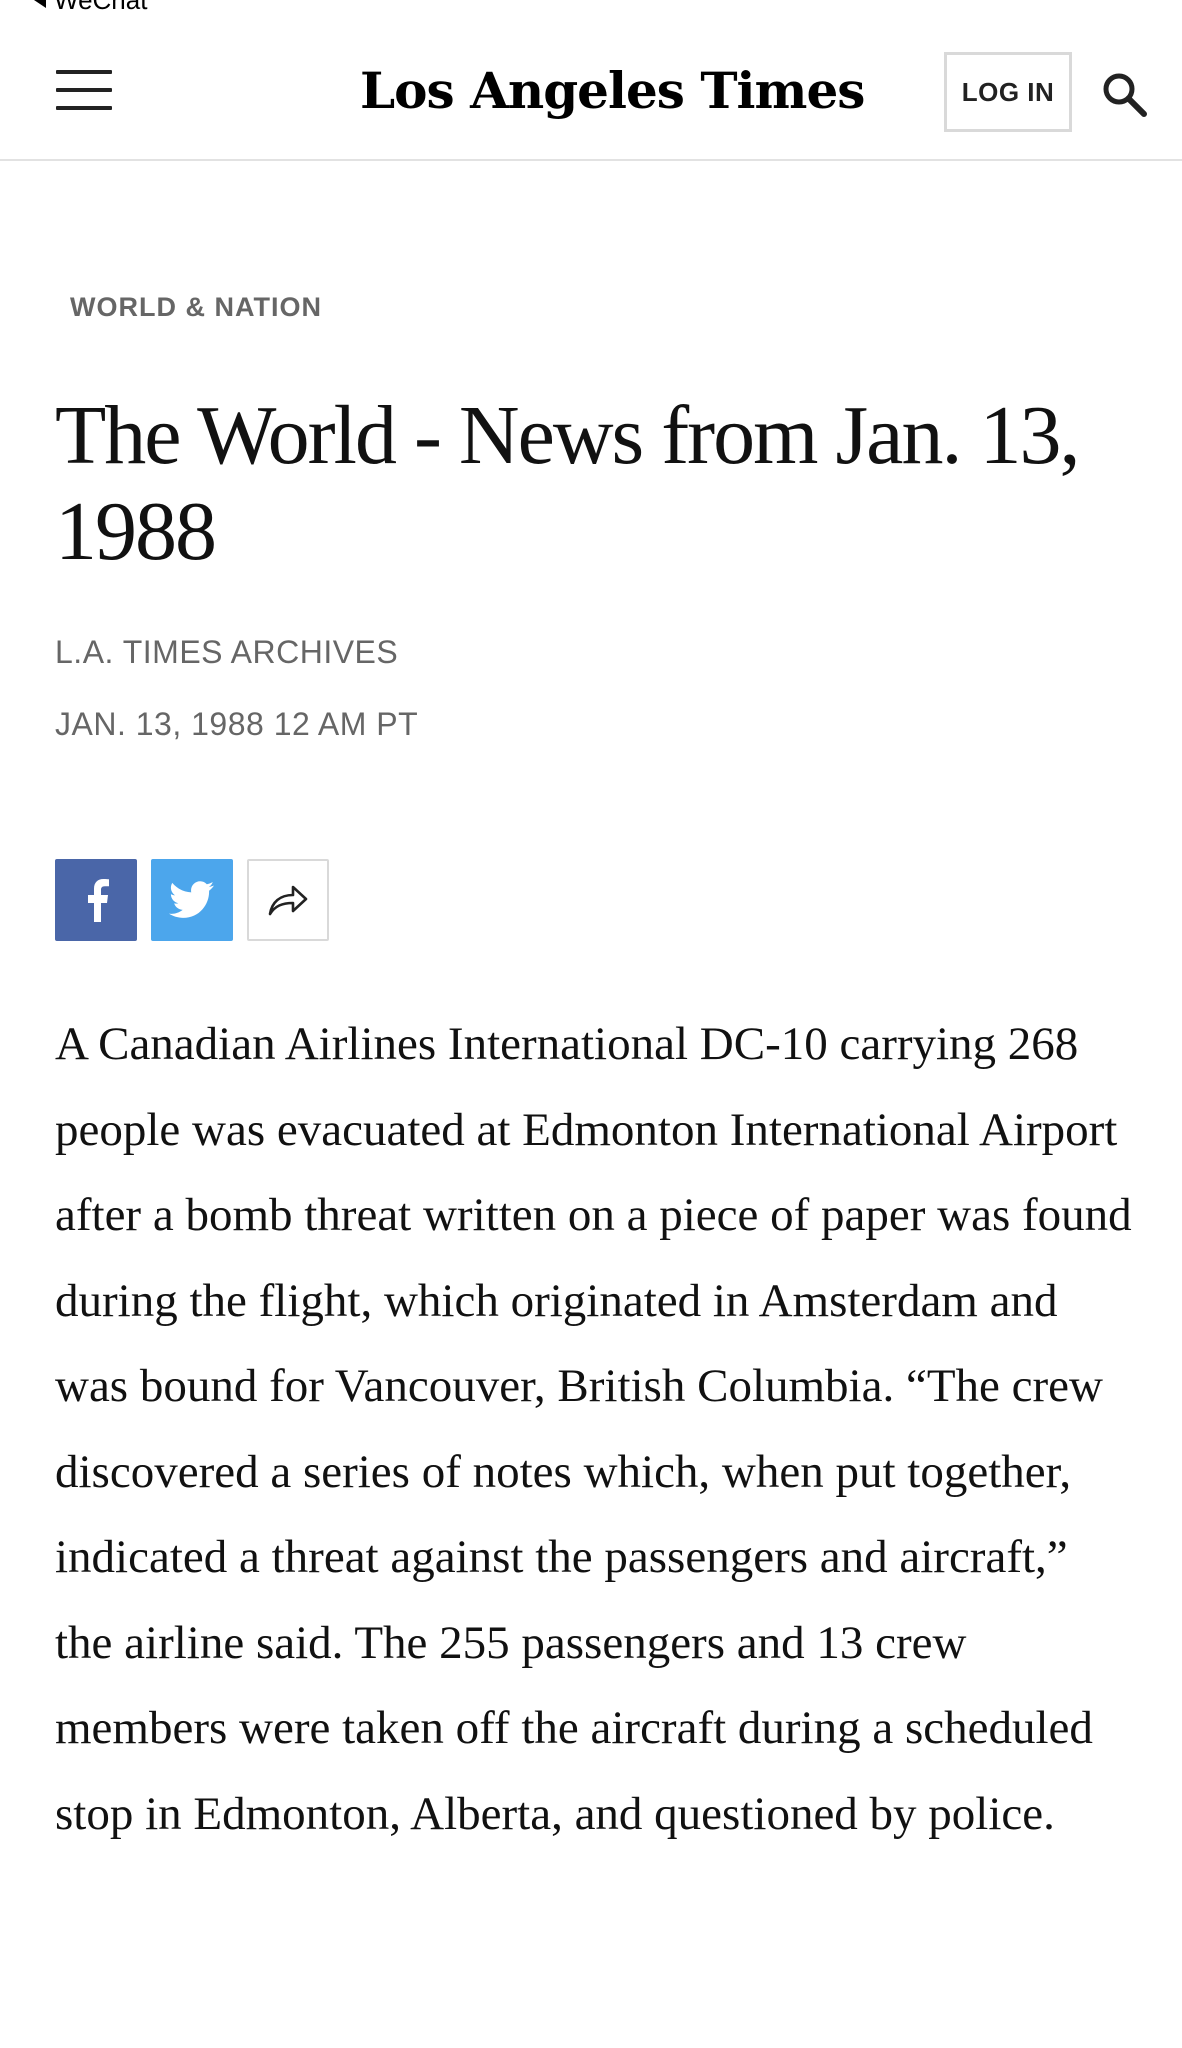 The image size is (1182, 2048). What do you see at coordinates (227, 652) in the screenshot?
I see `article-byline: L.A. TIMES ARCHIVES` at bounding box center [227, 652].